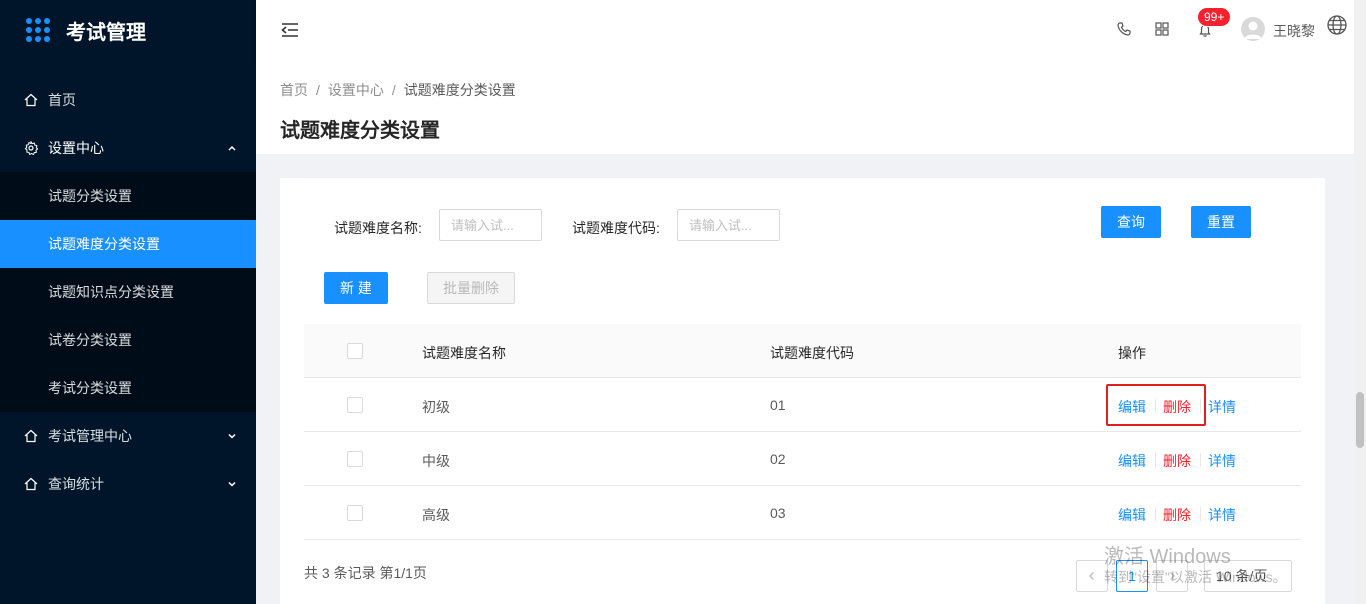  What do you see at coordinates (1124, 29) in the screenshot?
I see `phone-icon` at bounding box center [1124, 29].